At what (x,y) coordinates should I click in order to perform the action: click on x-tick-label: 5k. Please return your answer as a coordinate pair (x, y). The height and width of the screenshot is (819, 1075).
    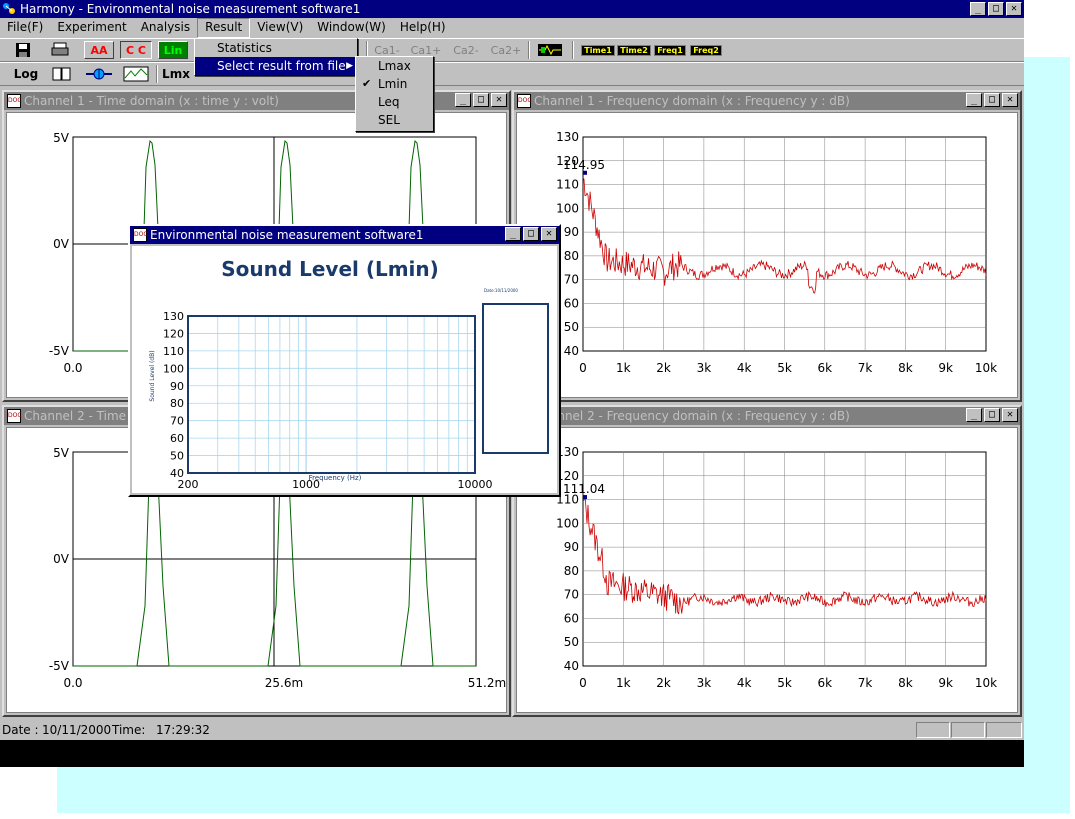
    Looking at the image, I should click on (784, 683).